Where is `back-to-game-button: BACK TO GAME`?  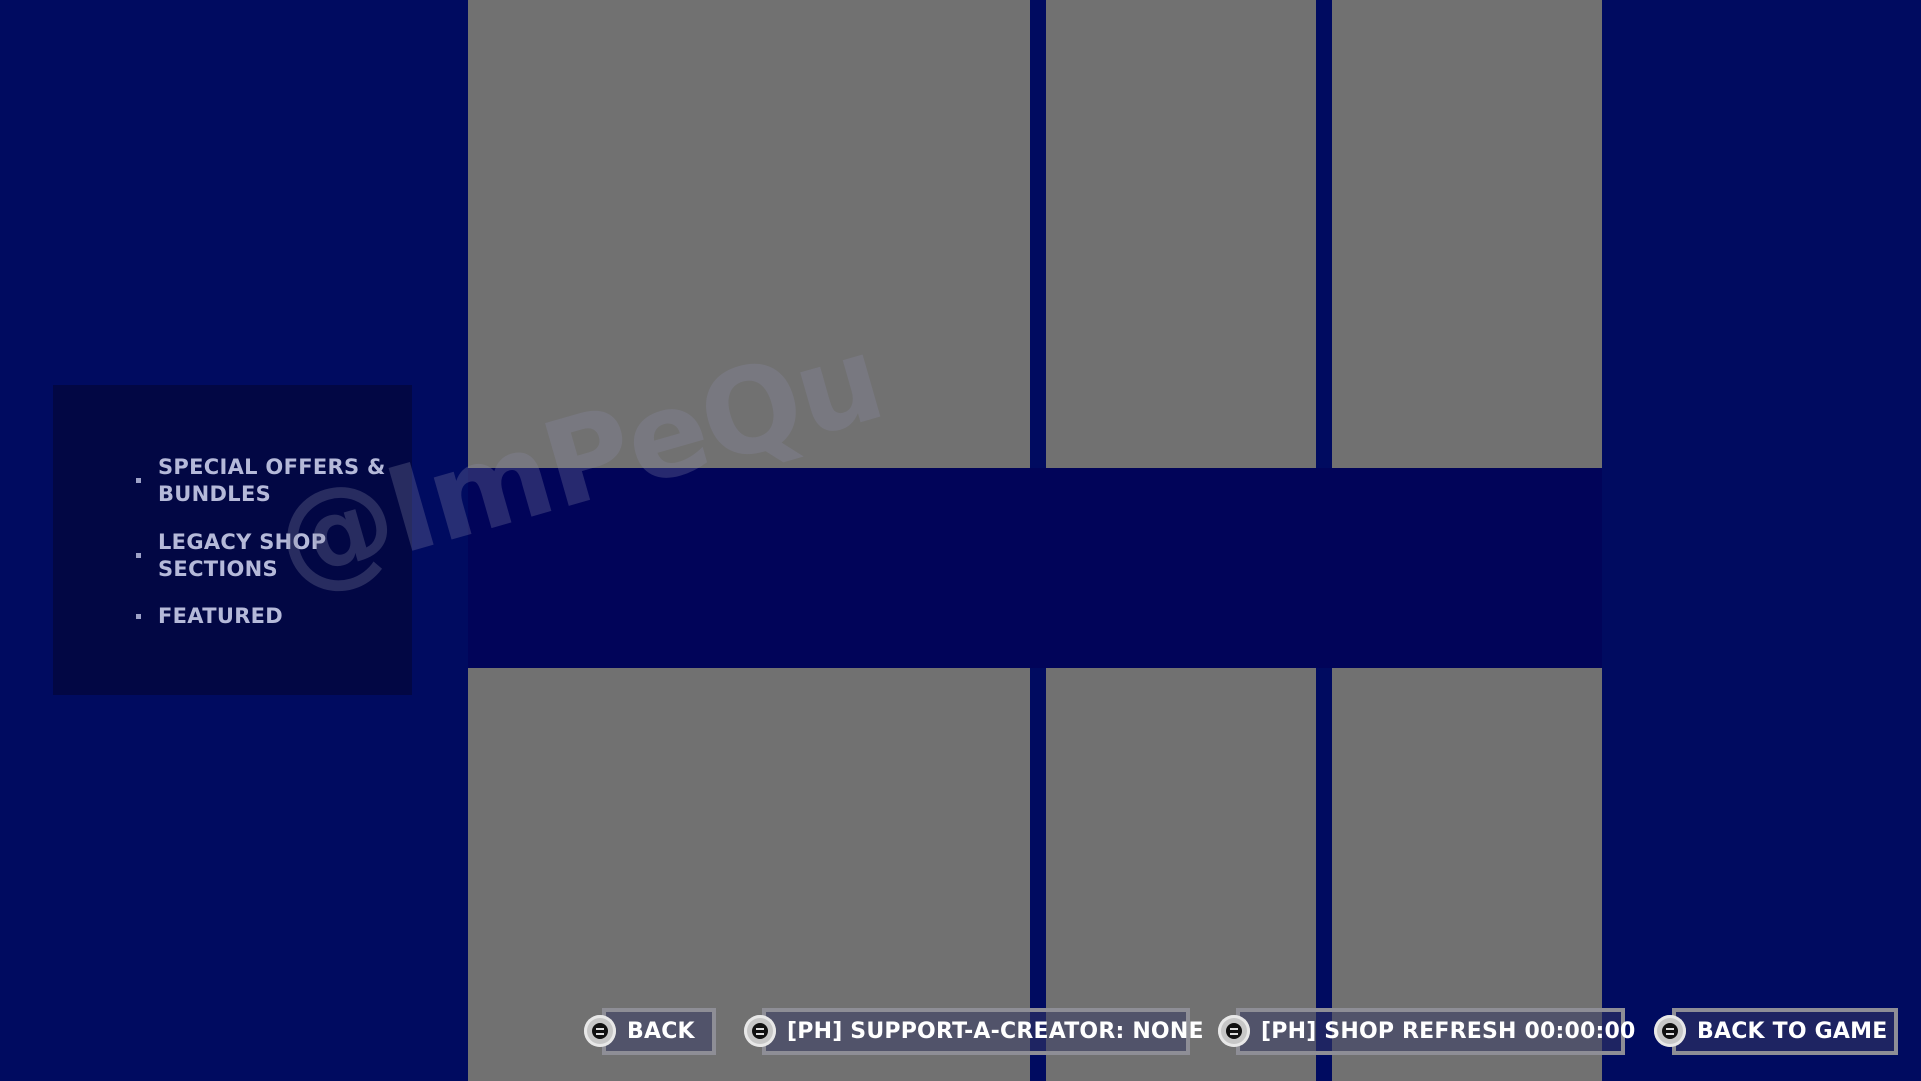
back-to-game-button: BACK TO GAME is located at coordinates (1776, 1031).